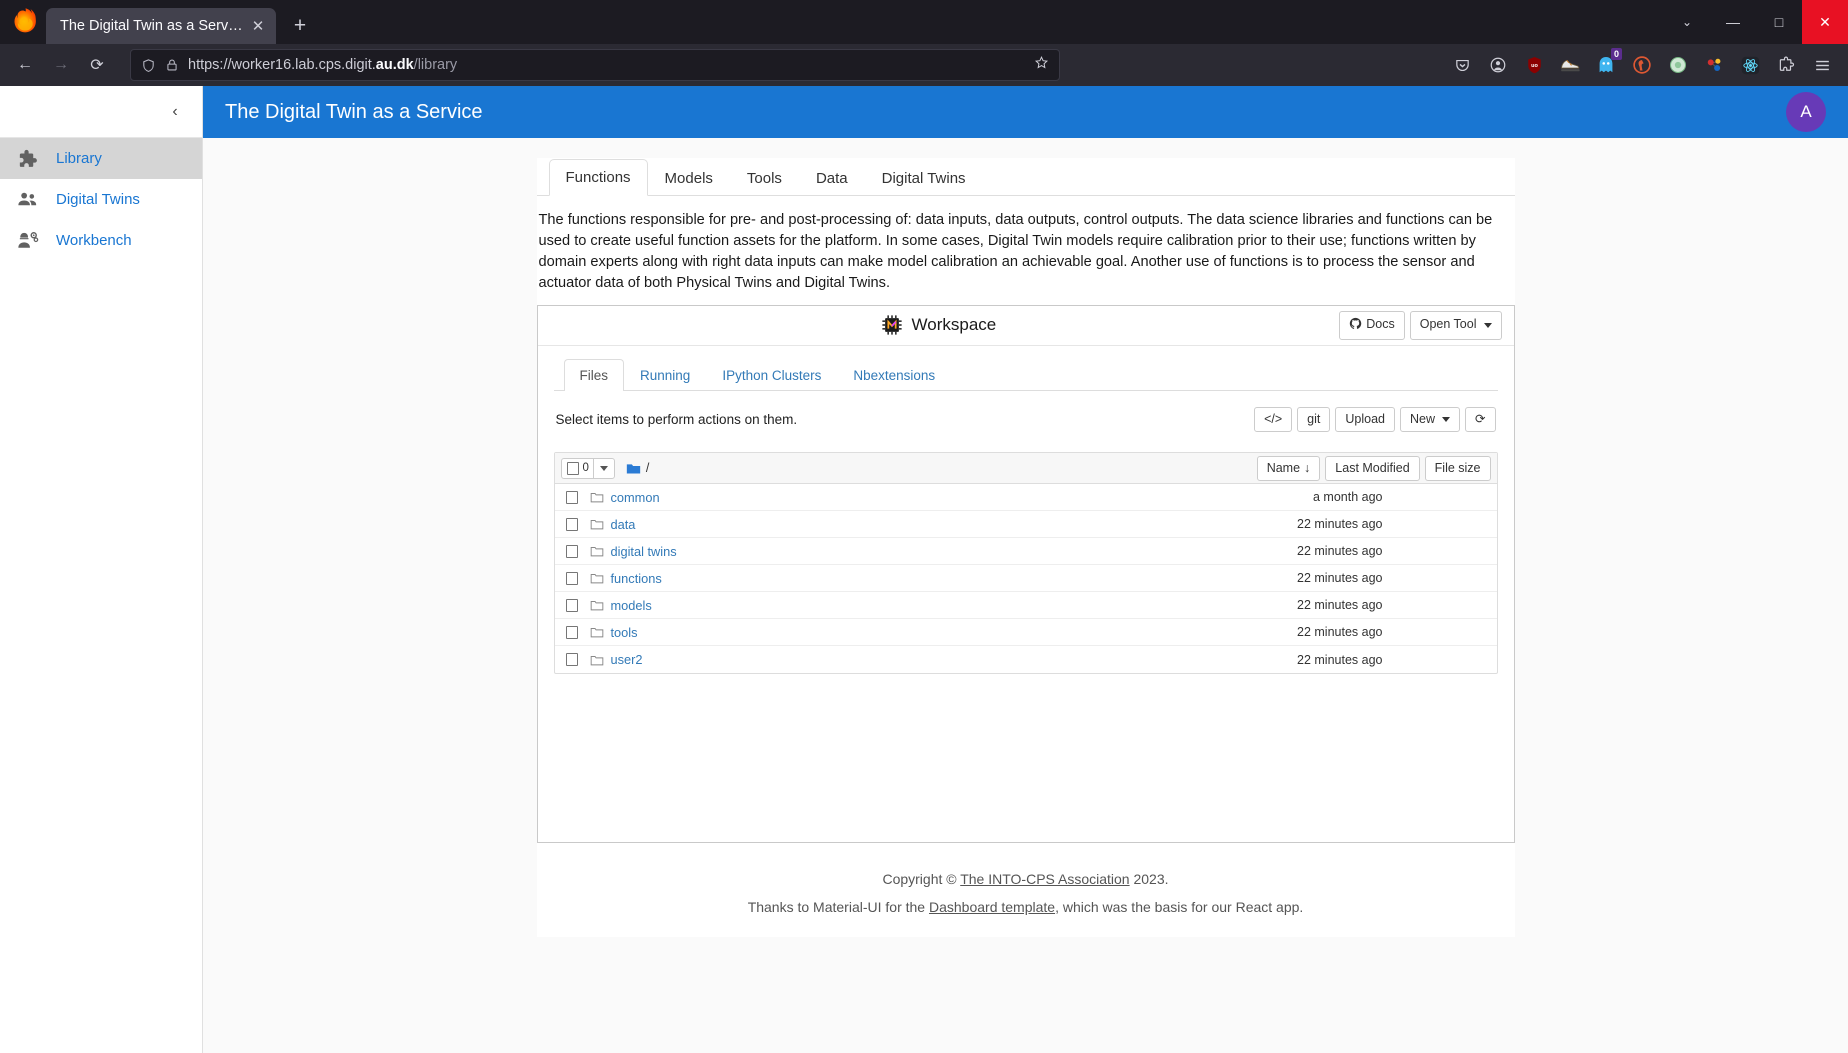  What do you see at coordinates (838, 906) in the screenshot?
I see `credit-prefix: Thanks to Material-UI for the` at bounding box center [838, 906].